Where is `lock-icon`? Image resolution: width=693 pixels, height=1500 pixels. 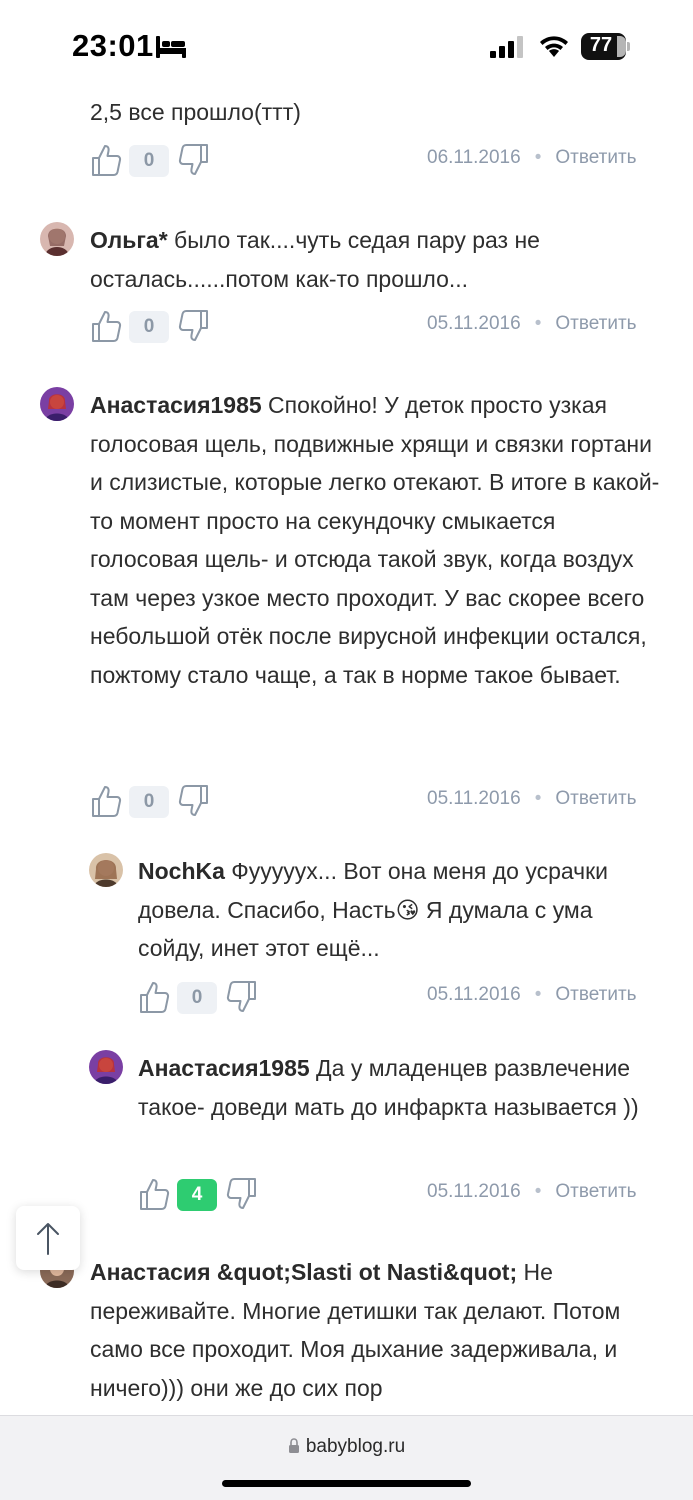 lock-icon is located at coordinates (294, 1449).